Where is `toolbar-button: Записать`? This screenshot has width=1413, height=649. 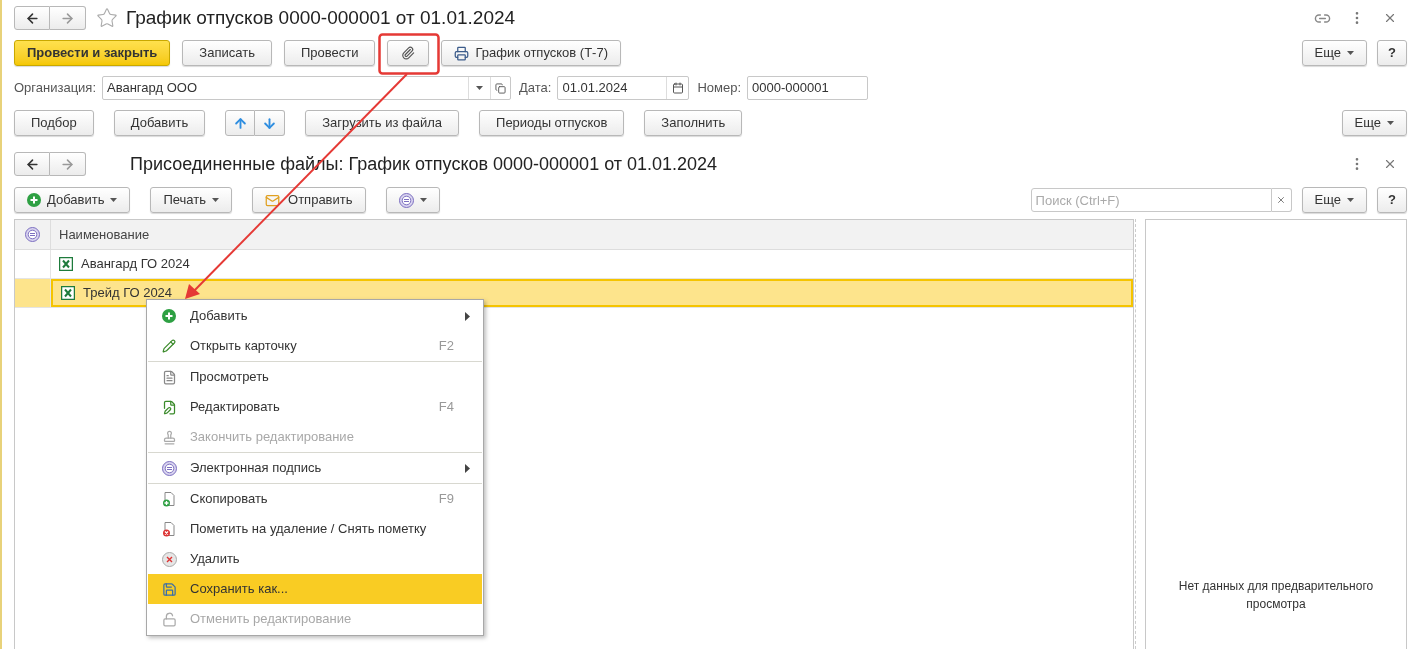 toolbar-button: Записать is located at coordinates (227, 53).